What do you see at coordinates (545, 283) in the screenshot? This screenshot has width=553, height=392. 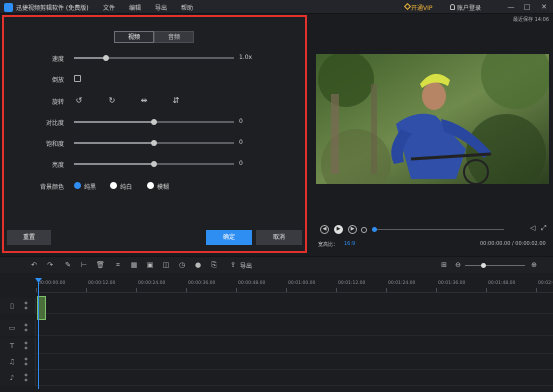 I see `ruler-tick-label: 00:02:00.00` at bounding box center [545, 283].